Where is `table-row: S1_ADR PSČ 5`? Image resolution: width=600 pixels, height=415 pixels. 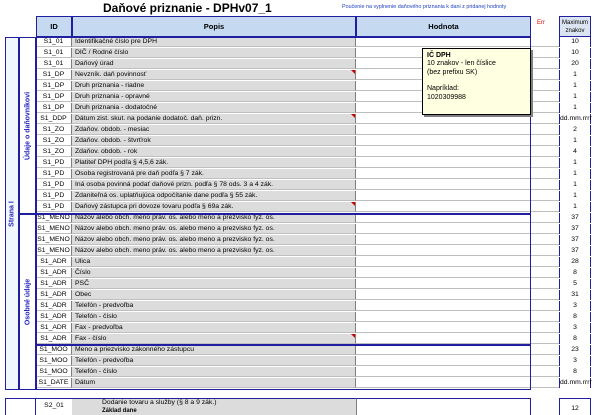 table-row: S1_ADR PSČ 5 is located at coordinates (313, 284).